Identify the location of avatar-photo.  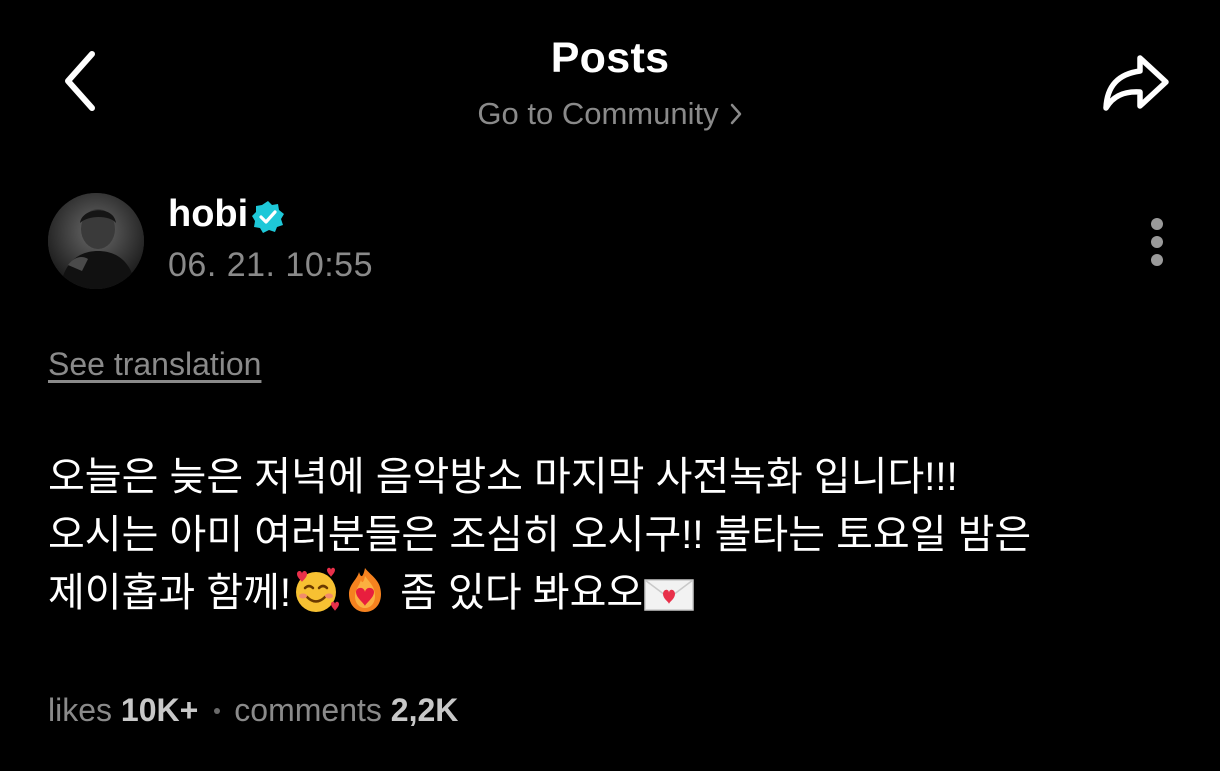
(96, 241).